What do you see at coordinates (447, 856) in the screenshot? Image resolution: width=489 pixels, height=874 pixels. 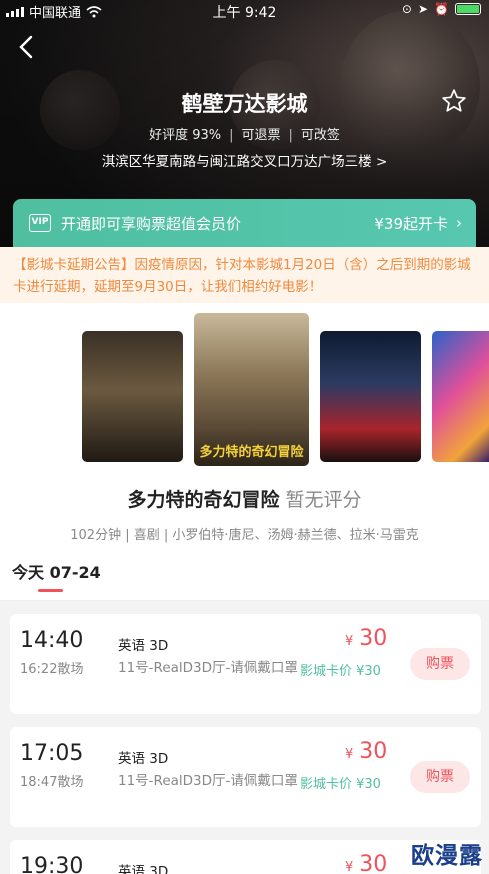 I see `watermark-text: 欧漫露` at bounding box center [447, 856].